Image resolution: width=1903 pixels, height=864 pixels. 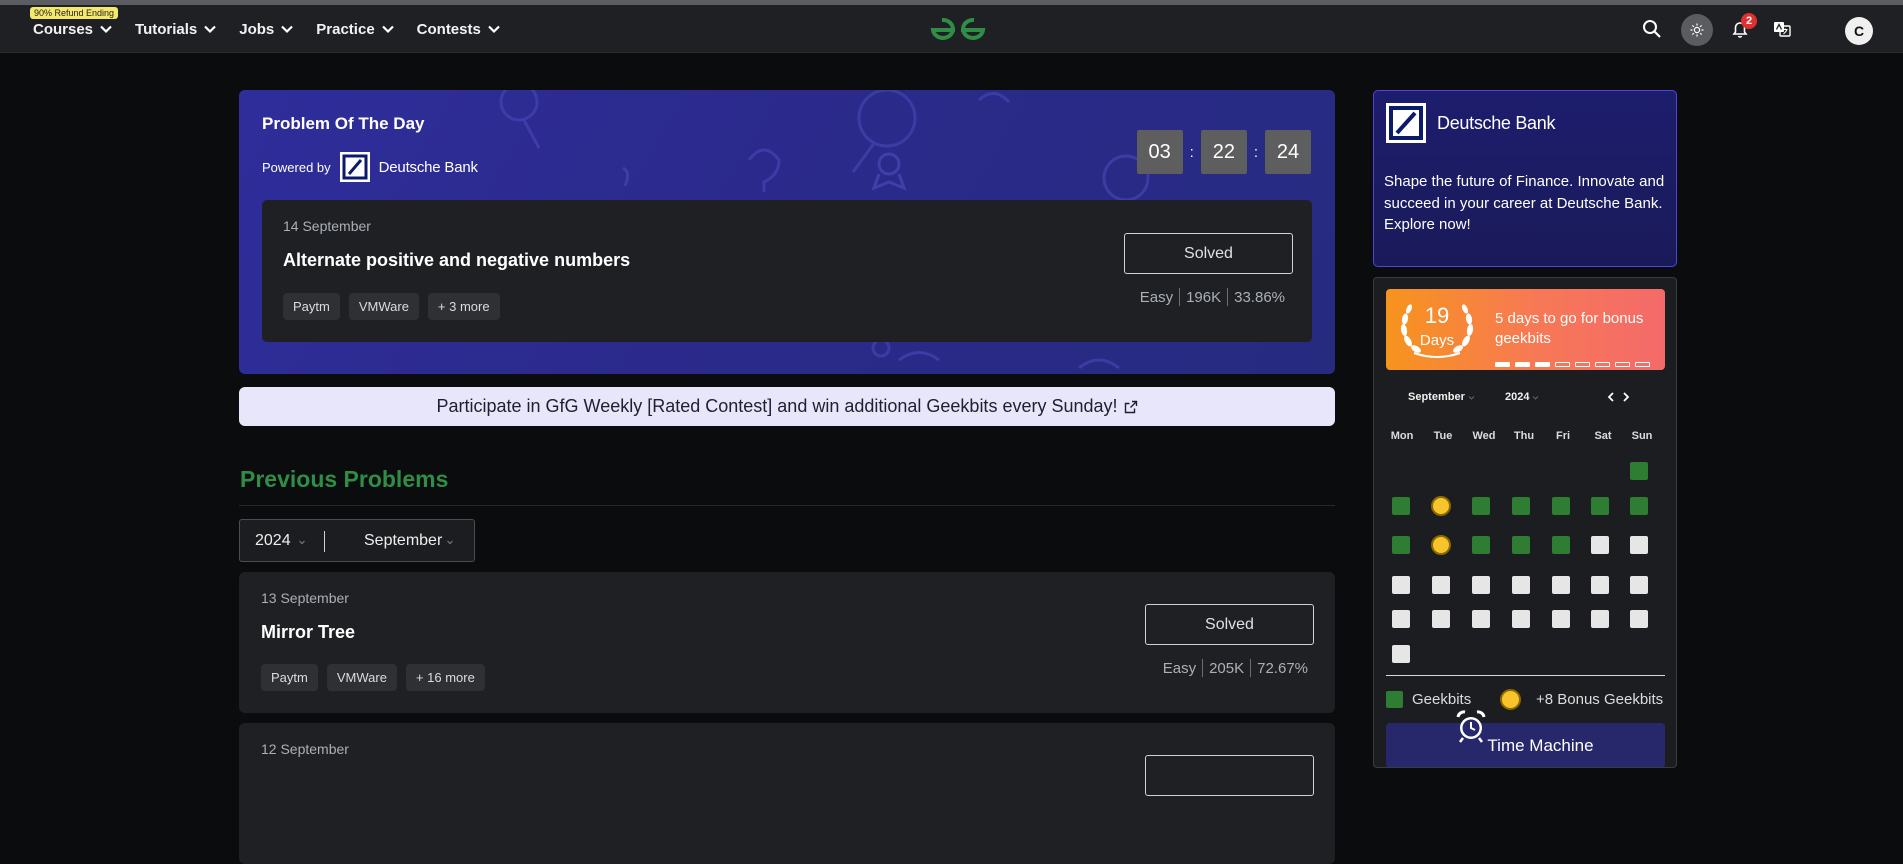 I want to click on problem-stats: Easy 196K 33.86%, so click(x=1212, y=297).